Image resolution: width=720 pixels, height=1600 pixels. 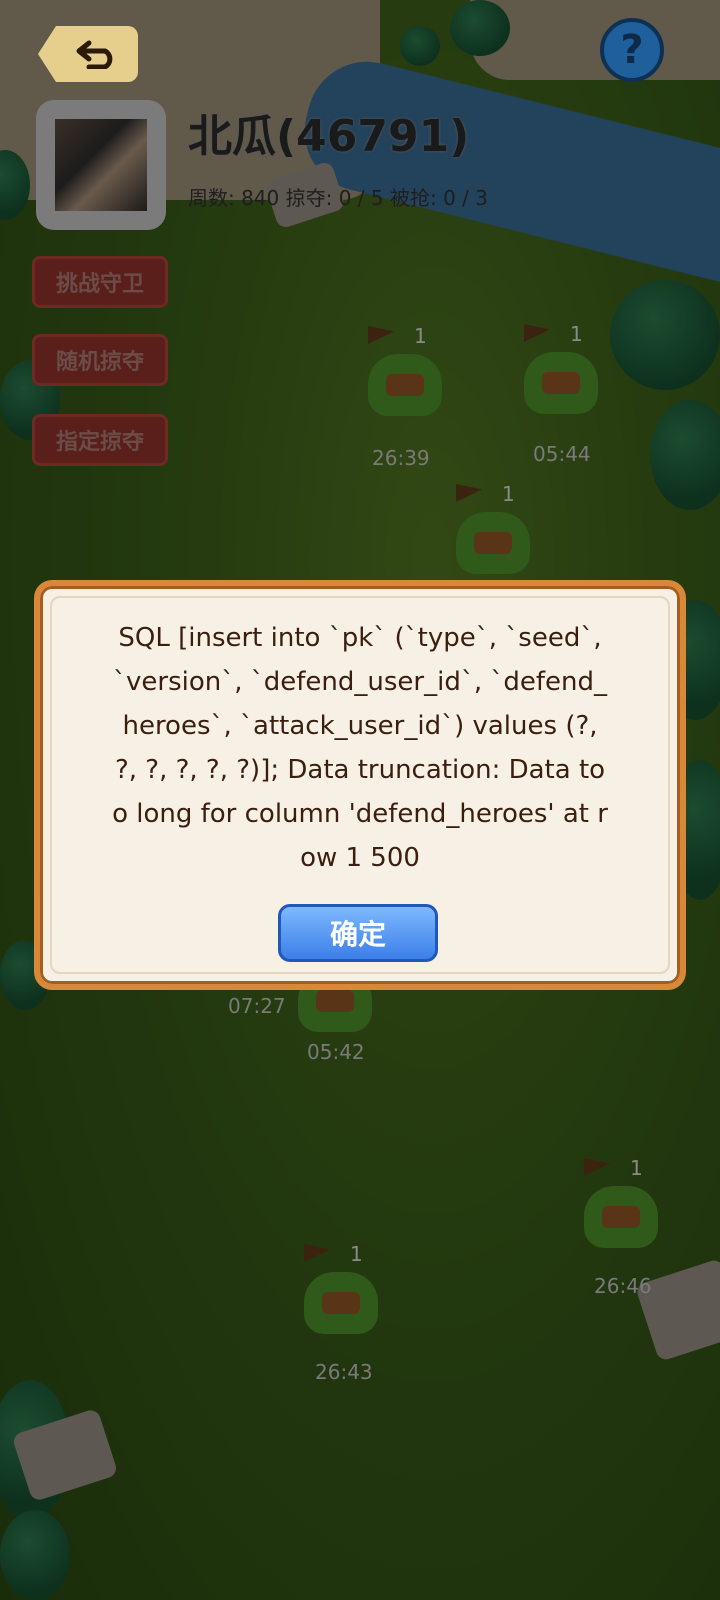 I want to click on random-raid-button: 随机掠夺, so click(x=100, y=360).